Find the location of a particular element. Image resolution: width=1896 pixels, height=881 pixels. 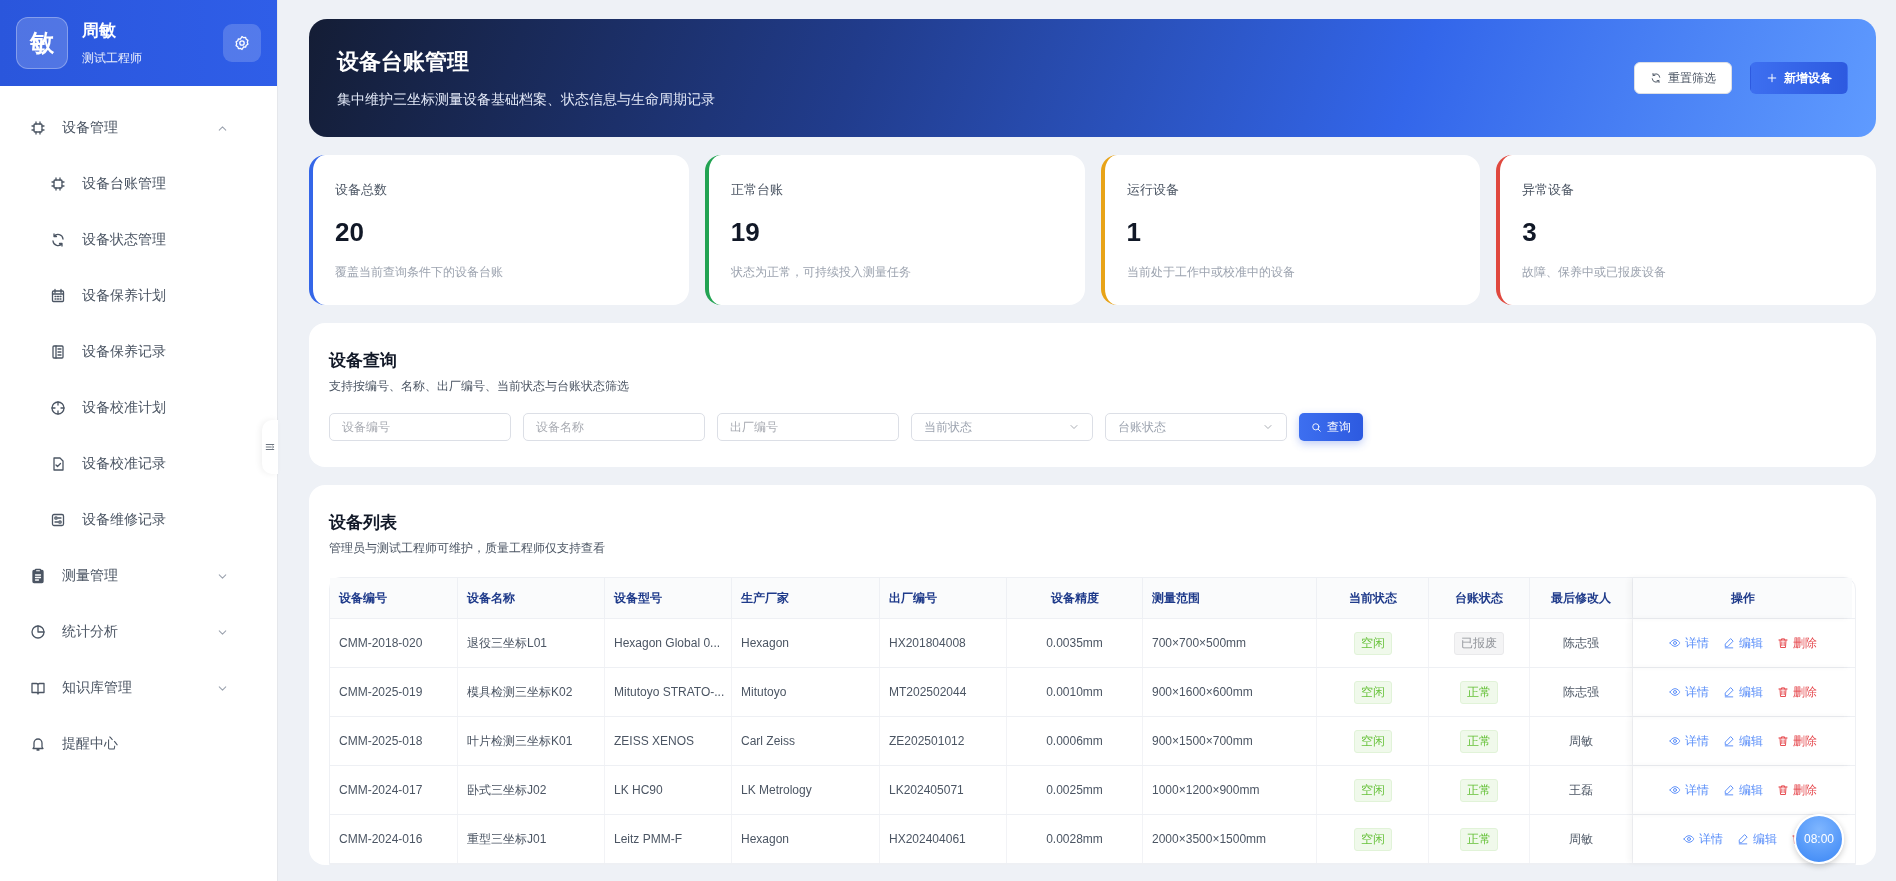

input-field: 出厂编号 is located at coordinates (808, 427).